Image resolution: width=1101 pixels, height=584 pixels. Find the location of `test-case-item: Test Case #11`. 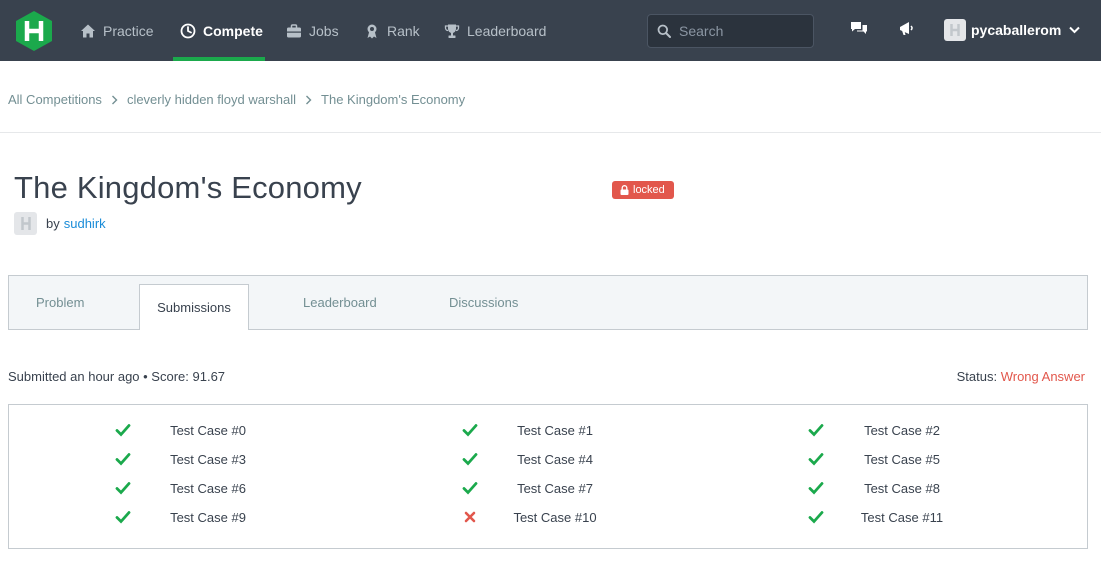

test-case-item: Test Case #11 is located at coordinates (548, 517).